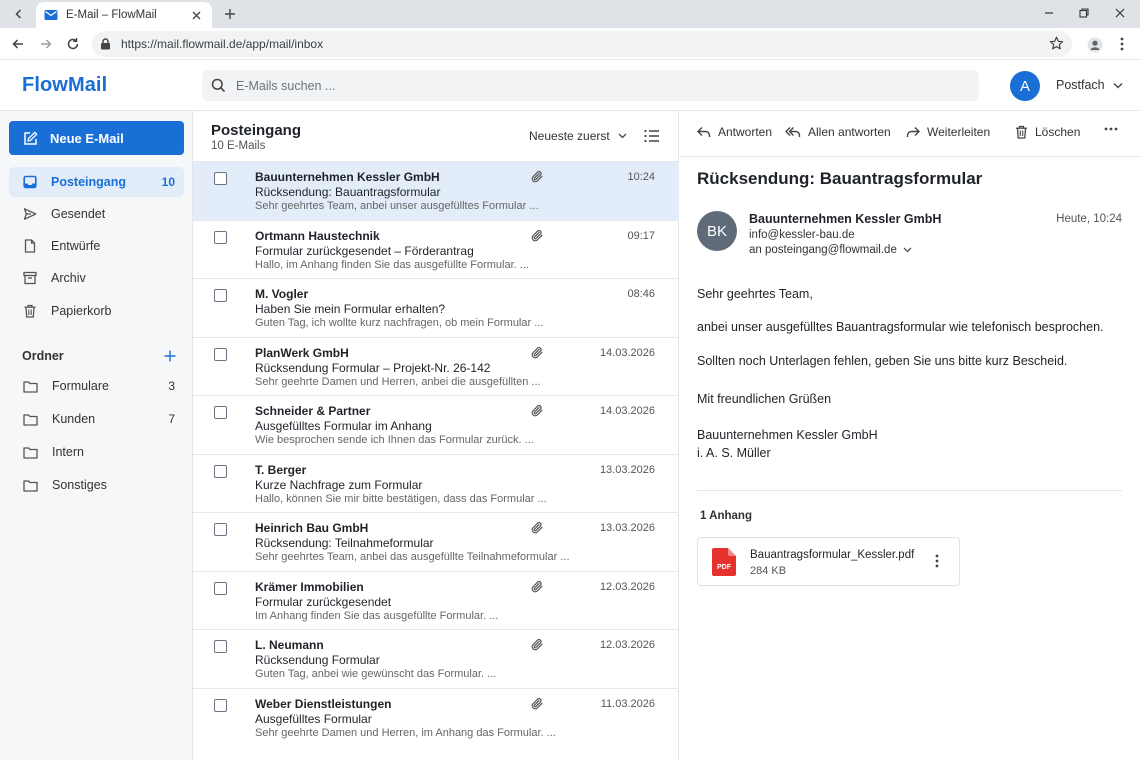 This screenshot has height=760, width=1140. What do you see at coordinates (823, 250) in the screenshot?
I see `recipient-text: an posteingang@flowmail.de` at bounding box center [823, 250].